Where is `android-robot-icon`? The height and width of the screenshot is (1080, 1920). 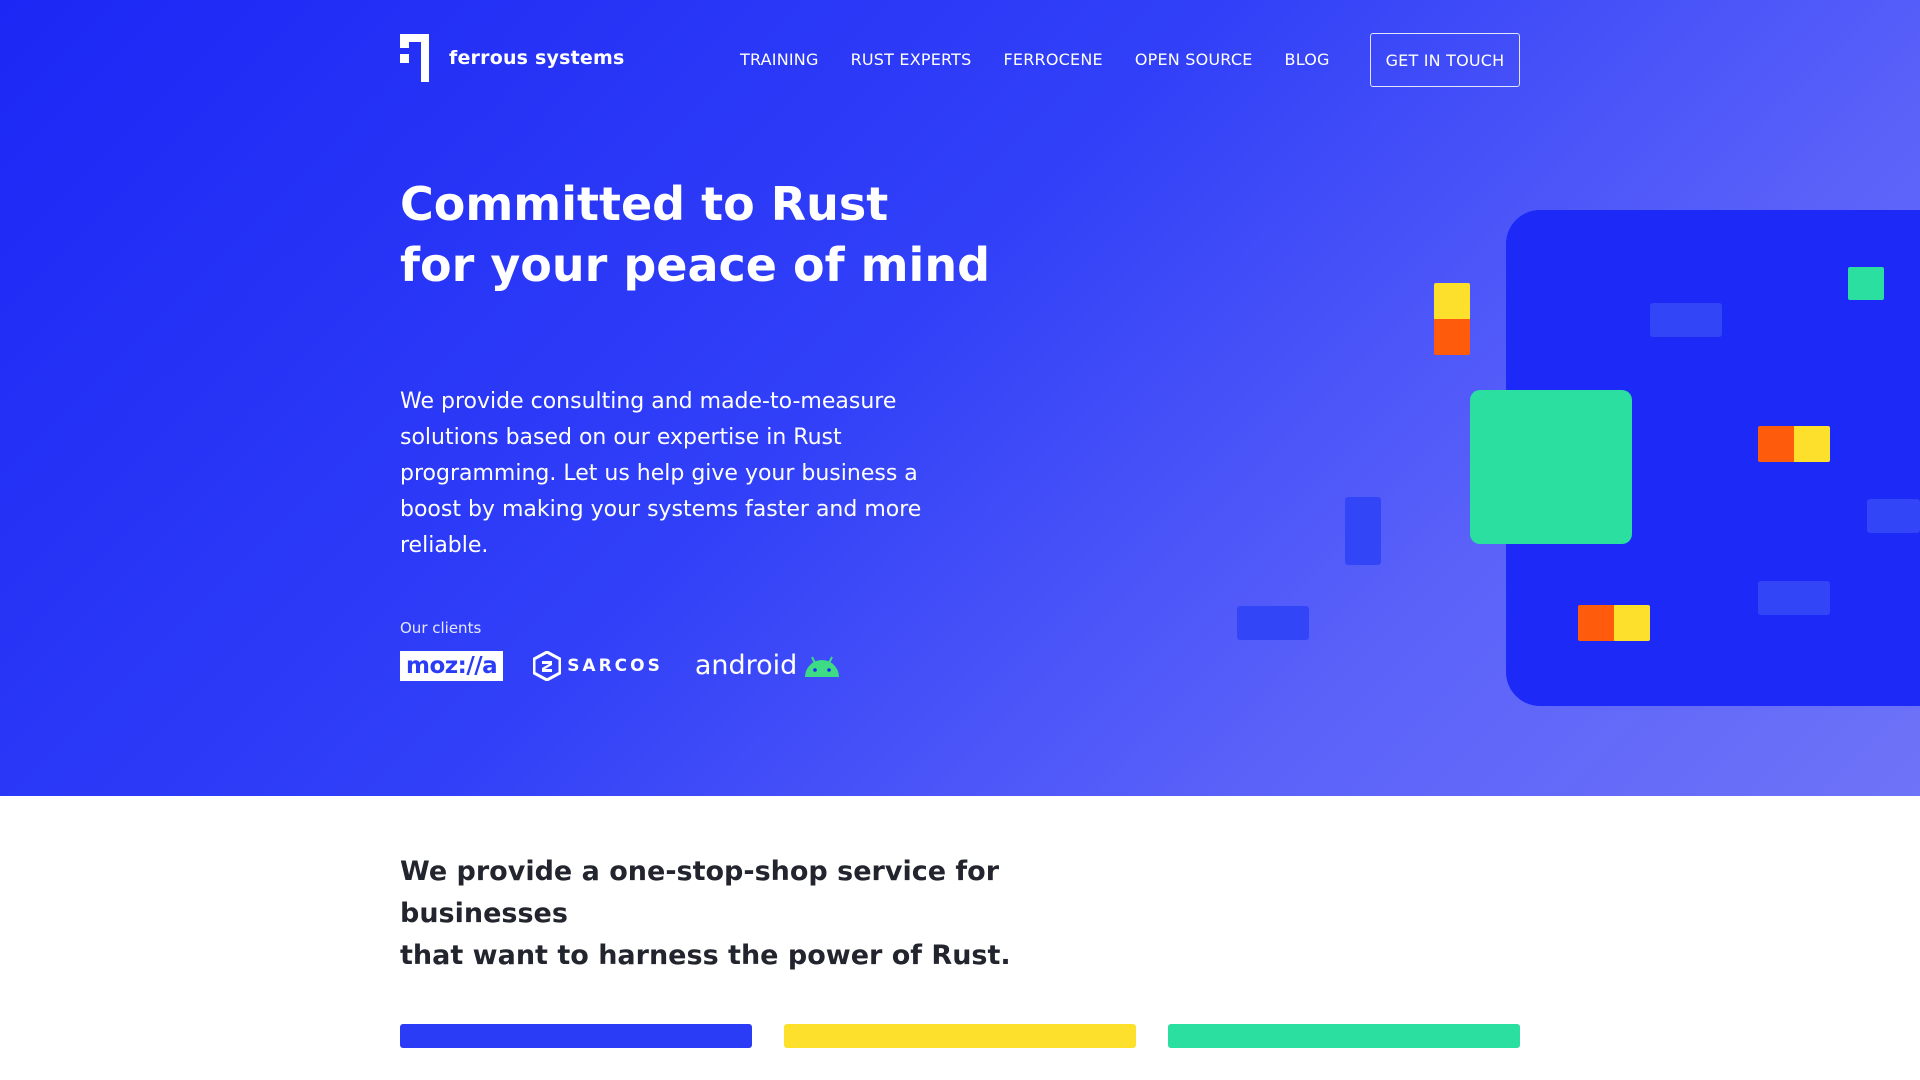 android-robot-icon is located at coordinates (822, 666).